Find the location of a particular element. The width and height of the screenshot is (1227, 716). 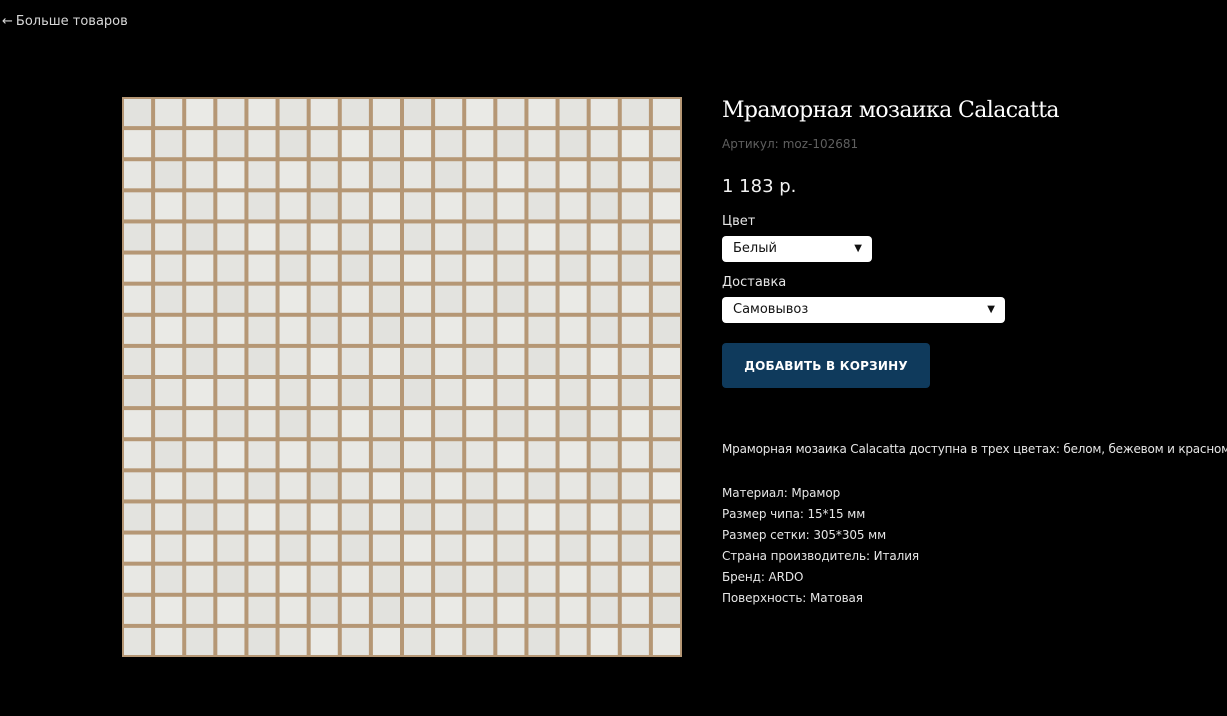

add-to-cart-button: ДОБАВИТЬ В КОРЗИНУ is located at coordinates (826, 365).